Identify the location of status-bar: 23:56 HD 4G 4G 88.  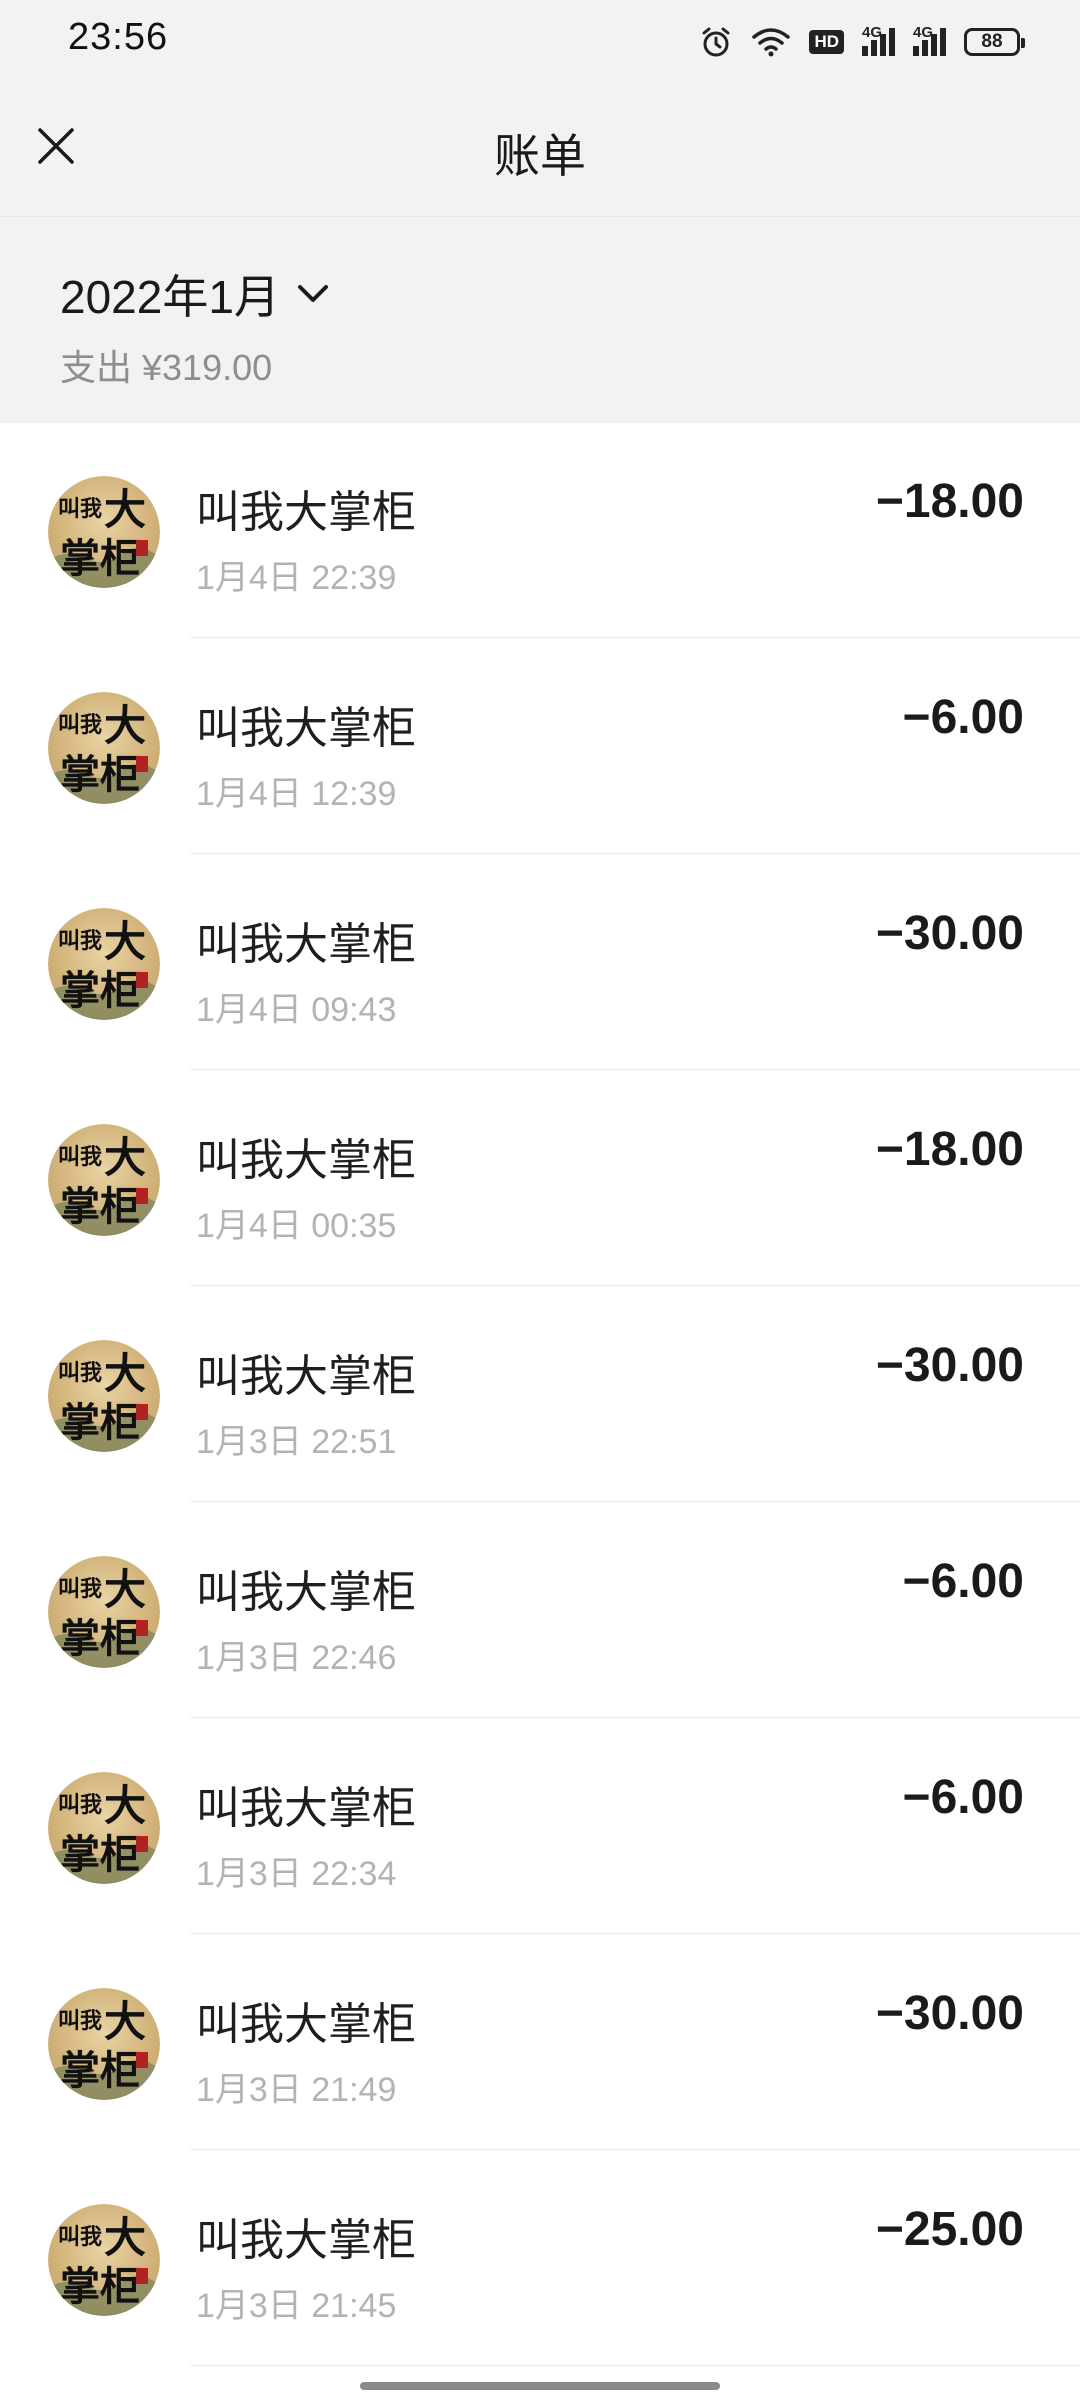
(540, 42).